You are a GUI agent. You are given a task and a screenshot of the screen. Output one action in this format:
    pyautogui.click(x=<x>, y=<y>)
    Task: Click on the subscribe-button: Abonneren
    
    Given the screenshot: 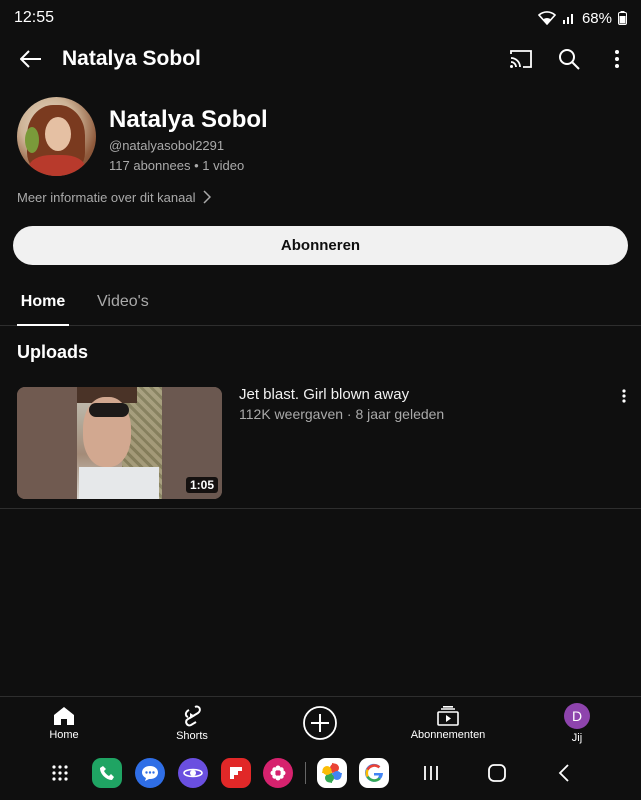 What is the action you would take?
    pyautogui.click(x=320, y=245)
    